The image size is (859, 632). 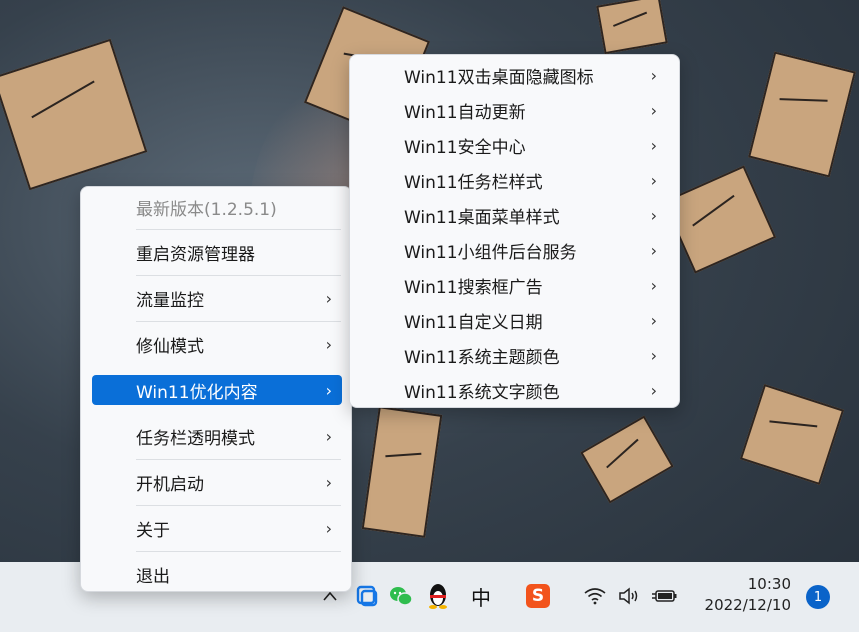 What do you see at coordinates (515, 215) in the screenshot?
I see `submenu-item-desktop-menu-style: Win11桌面菜单样式 ›` at bounding box center [515, 215].